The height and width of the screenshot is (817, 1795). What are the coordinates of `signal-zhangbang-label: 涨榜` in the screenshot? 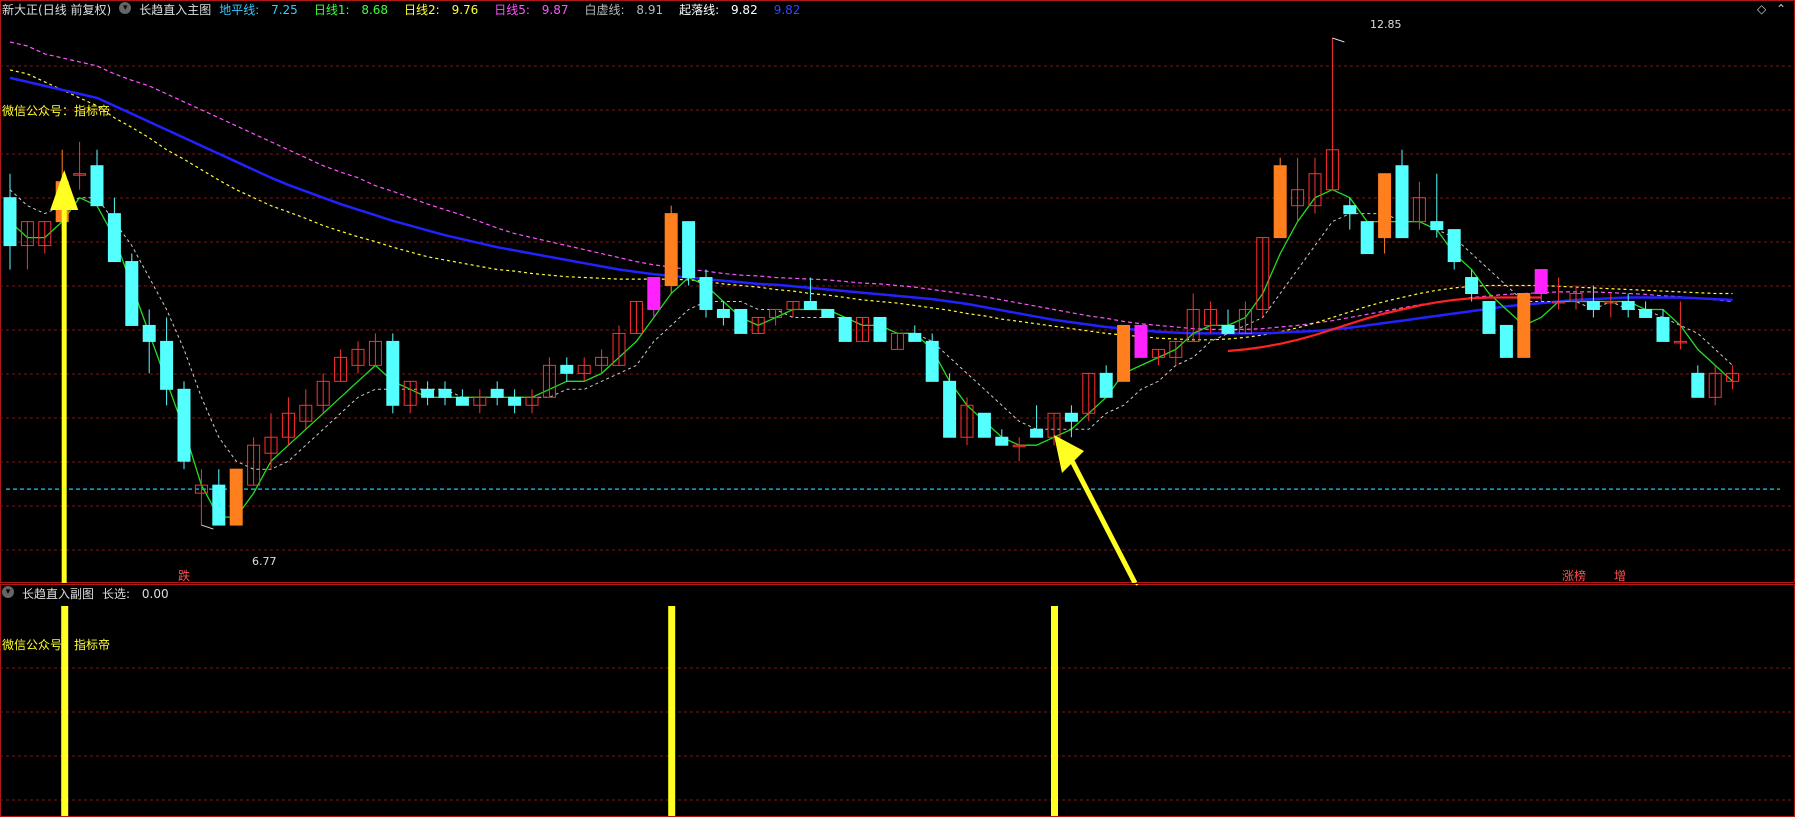 It's located at (1574, 576).